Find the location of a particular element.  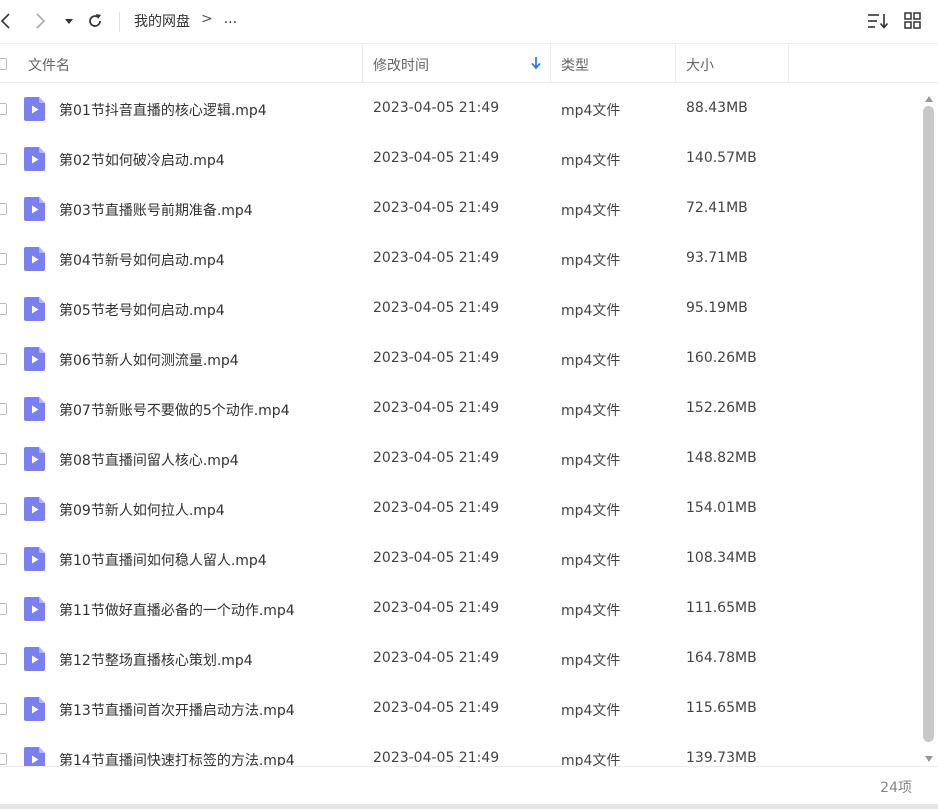

file-name: 第09节新人如何拉人.mp4 is located at coordinates (142, 510).